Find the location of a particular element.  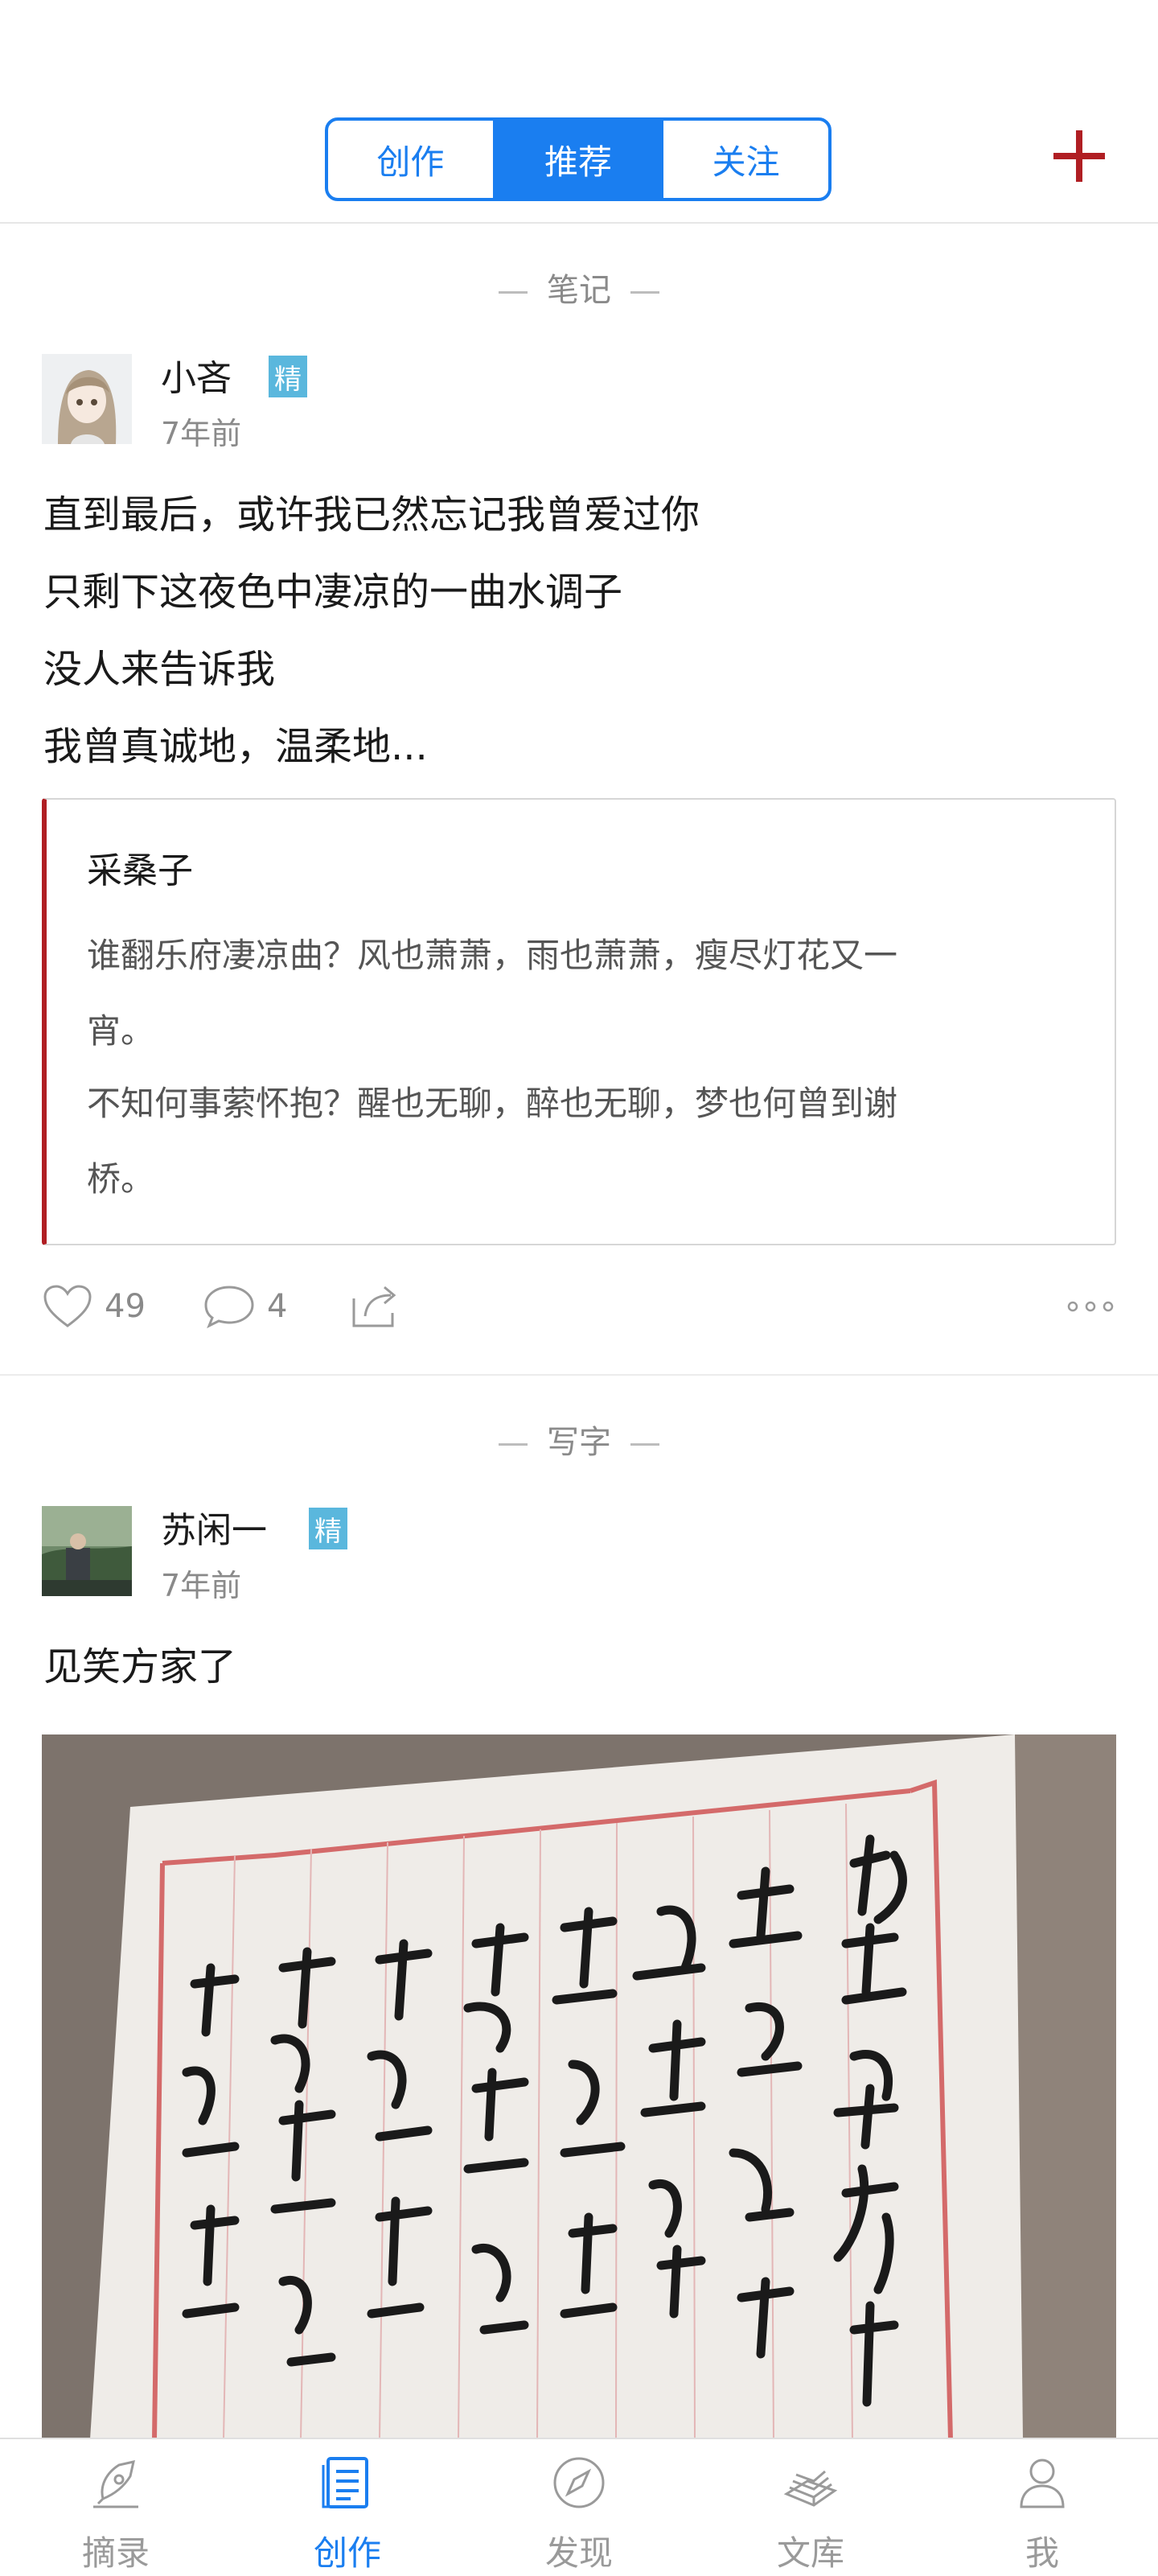

quote-title: 采桑子 is located at coordinates (140, 870).